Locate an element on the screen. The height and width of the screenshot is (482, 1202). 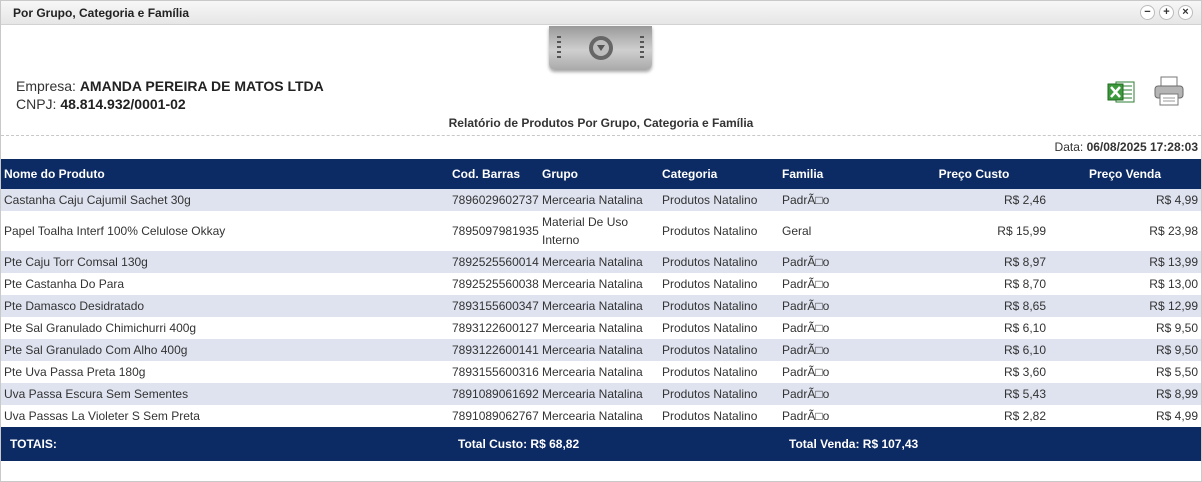
date-value: 06/08/2025 17:28:03 is located at coordinates (1142, 147).